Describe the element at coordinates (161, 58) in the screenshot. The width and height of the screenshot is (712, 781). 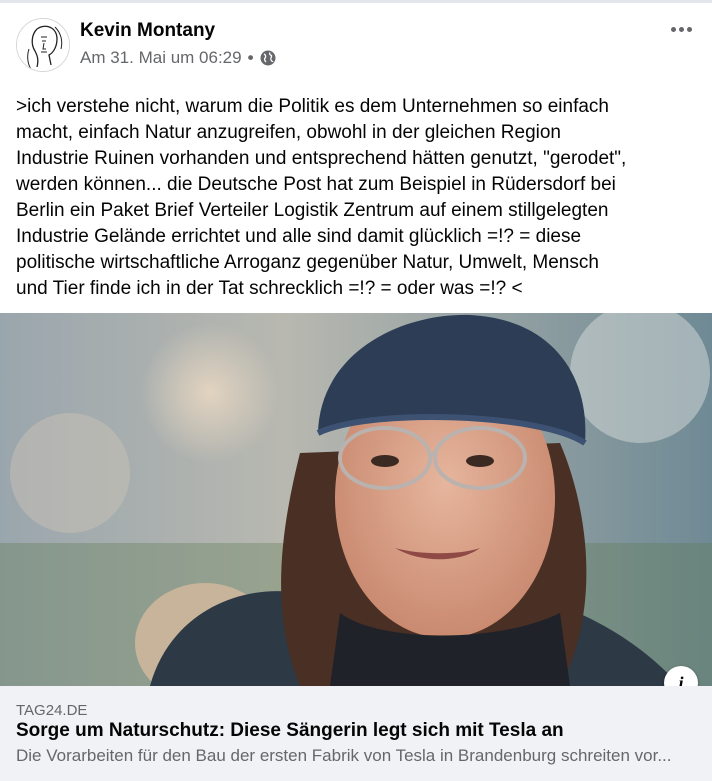
I see `post-timestamp: Am 31. Mai um 06:29` at that location.